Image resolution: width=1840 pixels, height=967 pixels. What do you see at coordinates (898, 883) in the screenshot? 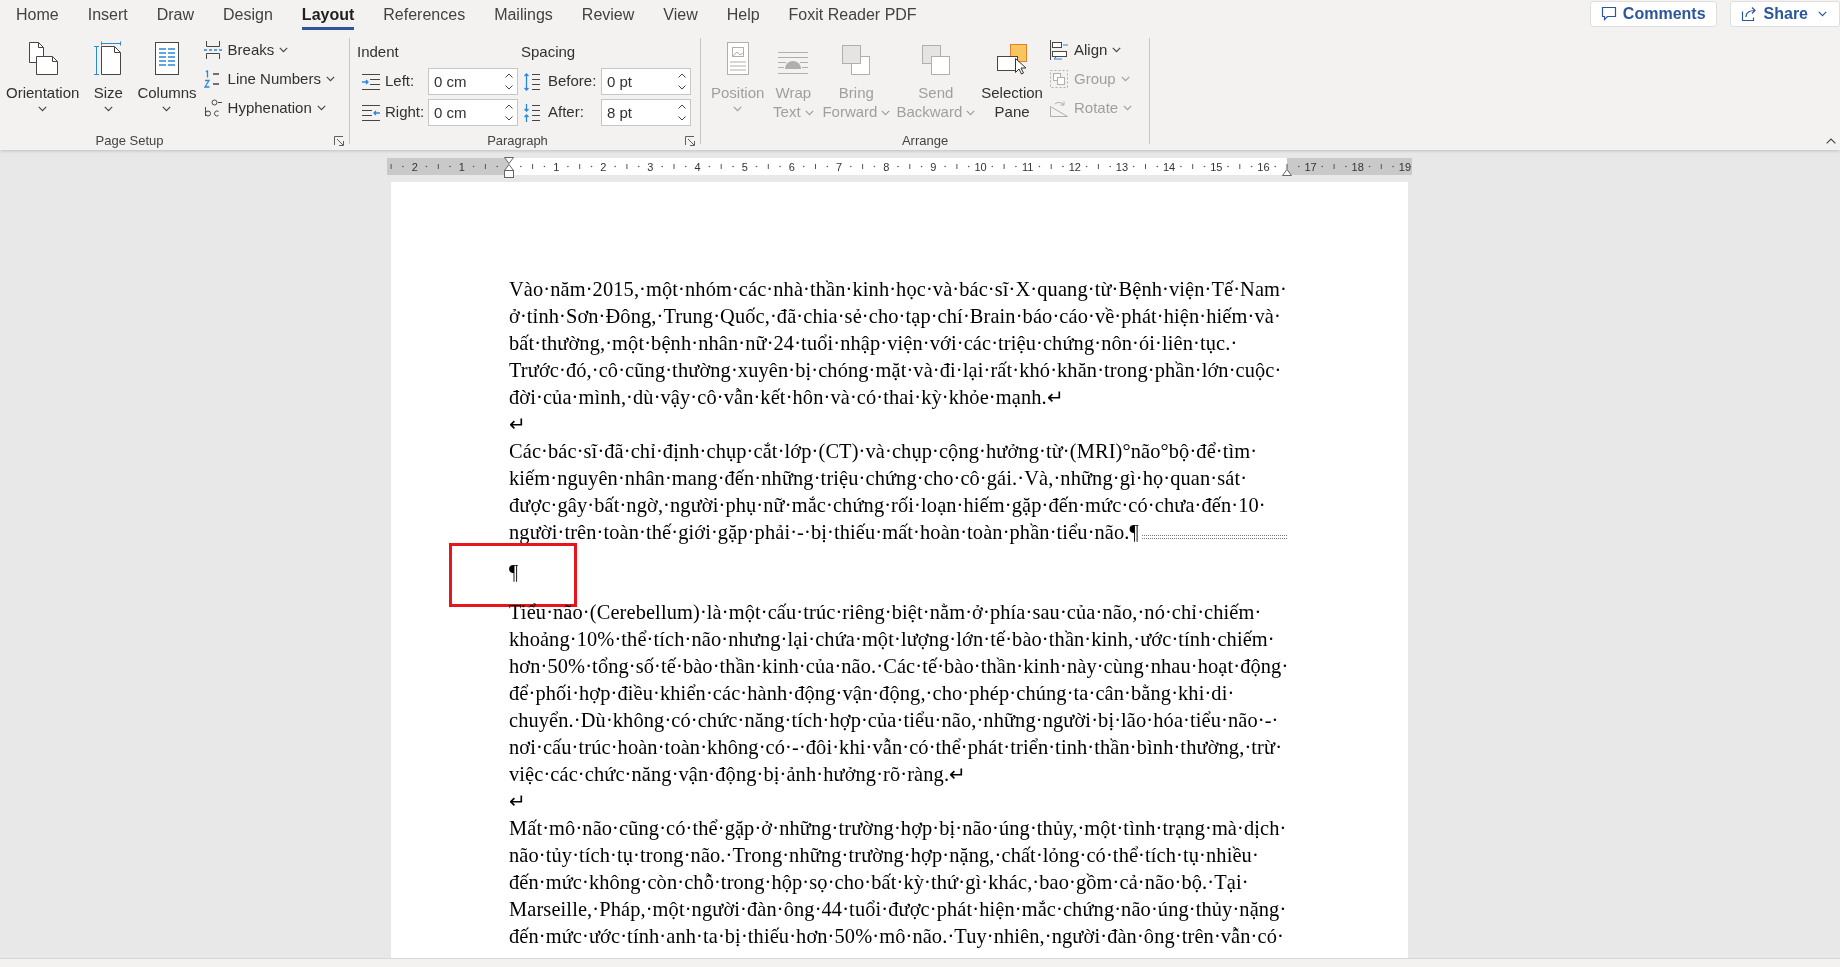
I see `paragraph-text: Mất·mô·não·cũng·có·thể·gặp·ở·những·trường·hợp·bị·não·úng·thủy,·một·tình·trạng·mà·dịch· não·tủy·tích·tụ·trong·não.·Trong·những·trường·hợp·nặng,·chất·lỏng·có·thể·tích·tụ·nhiều· đến·mức·không·còn·chỗ·trong·hộp·sọ·cho·bất·kỳ·thứ·gì·khác,·bao·gồm·cả·não·bộ.·Tại· Marseille,·Pháp,·một·người·đàn·ông·44·tuổi·được·phát·hiện·mắc·chứng·não·úng·thủy·nặng· đến·mức·ước·tính·anh·ta·bị·thiếu·hơn·50%·mô·não.·Tuy·nhiên,·người·đàn·ông·trên·vẫn·có·` at bounding box center [898, 883].